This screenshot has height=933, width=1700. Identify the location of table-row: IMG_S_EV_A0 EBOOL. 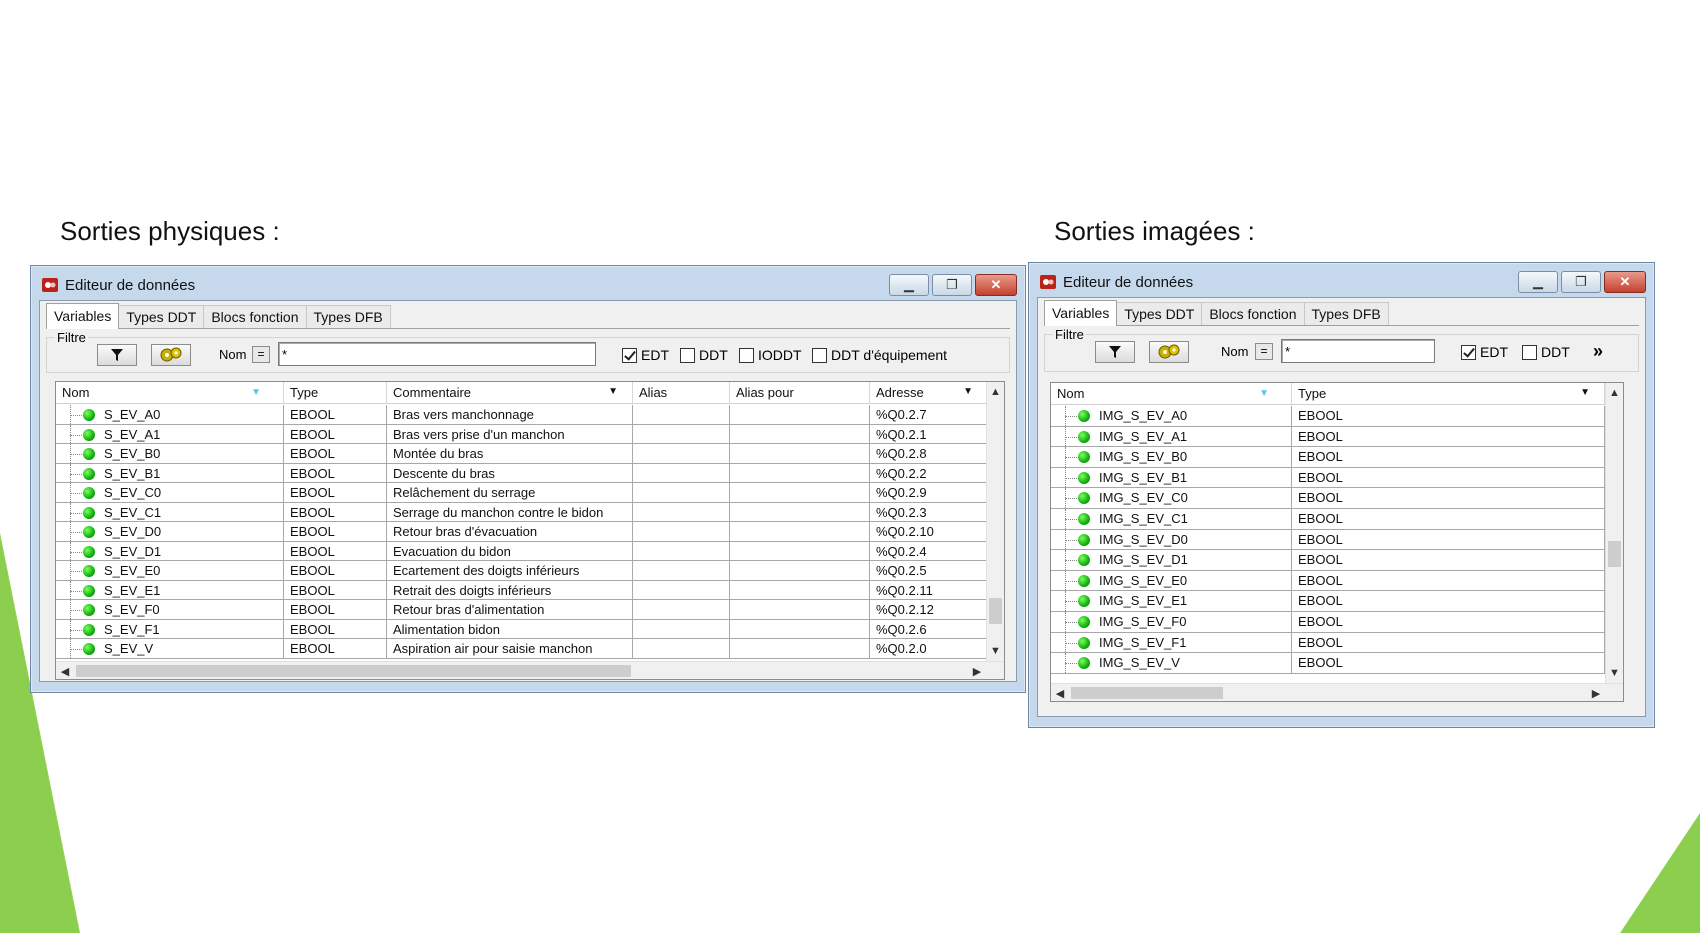
(1328, 416).